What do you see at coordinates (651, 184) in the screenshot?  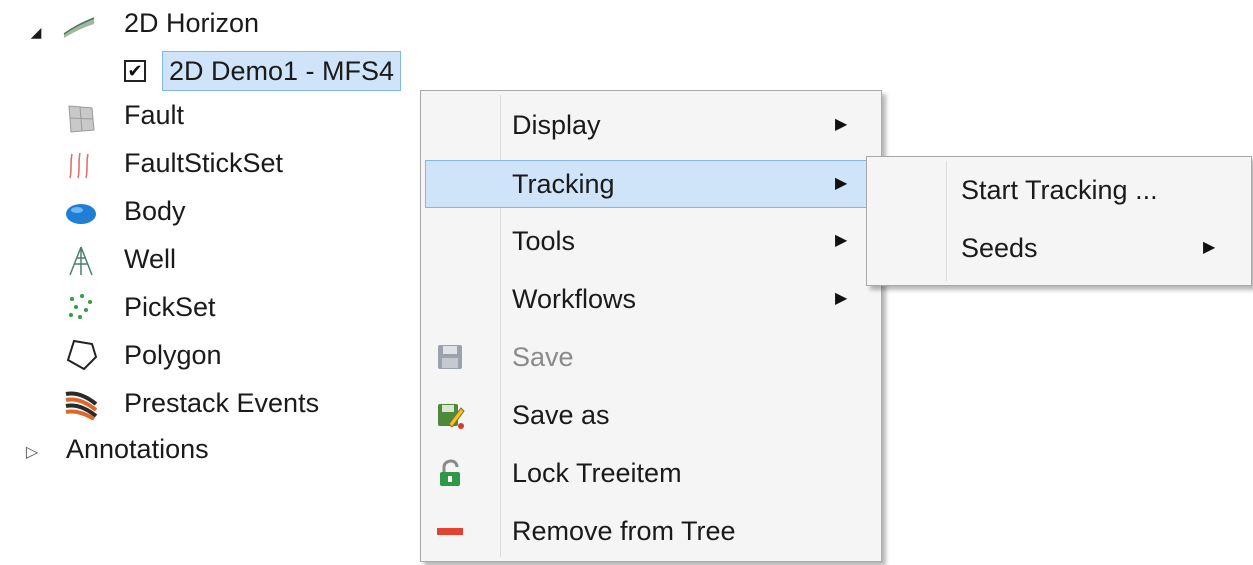 I see `menu-item-tracking: Tracking ▶` at bounding box center [651, 184].